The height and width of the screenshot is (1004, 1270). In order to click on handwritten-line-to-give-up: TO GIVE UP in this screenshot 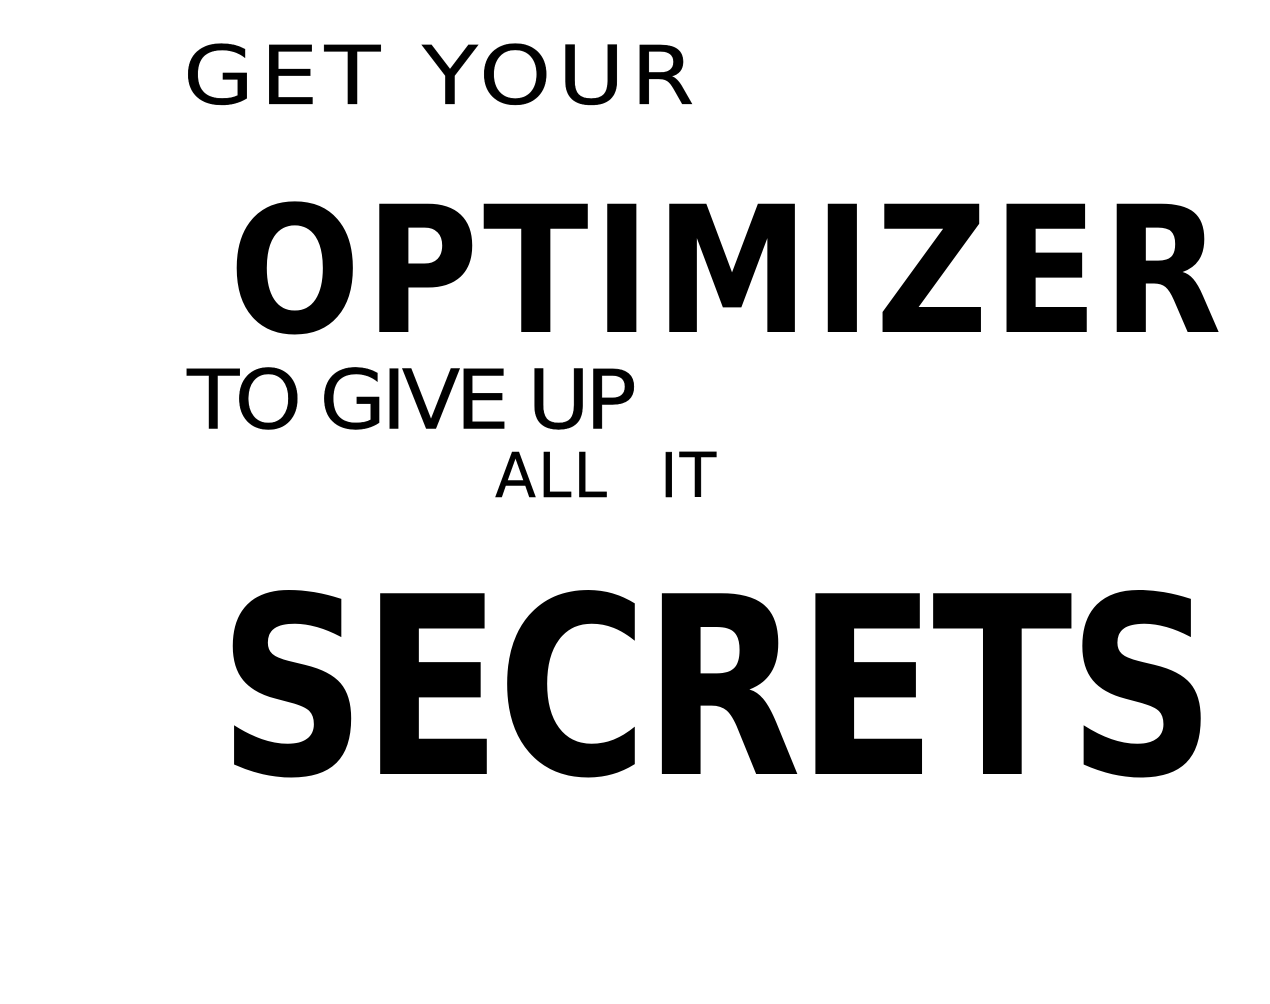, I will do `click(412, 401)`.